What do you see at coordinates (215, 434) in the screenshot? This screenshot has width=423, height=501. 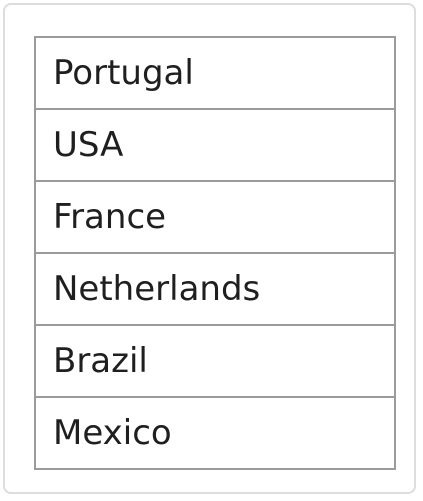 I see `list-item-mexico: Mexico` at bounding box center [215, 434].